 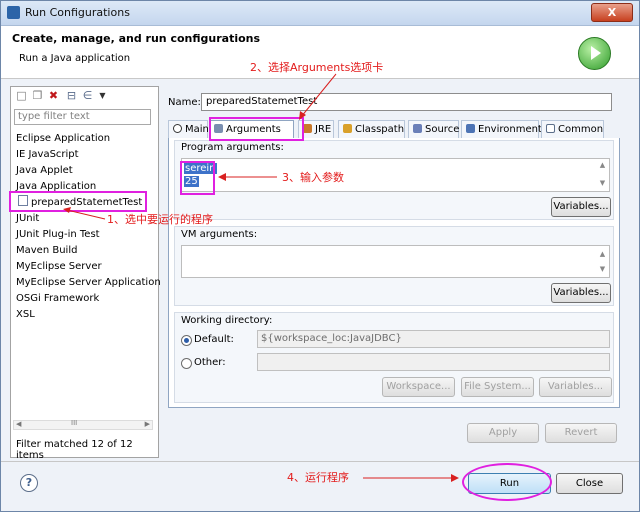 What do you see at coordinates (83, 424) in the screenshot?
I see `horizontal-scrollbar: ◀ III ▶` at bounding box center [83, 424].